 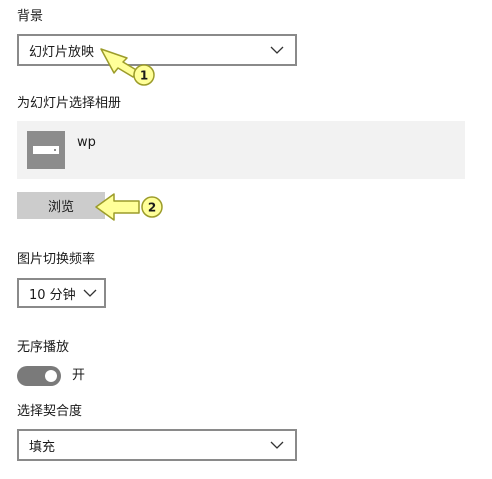 I want to click on callout-arrow-2: 2, so click(x=129, y=207).